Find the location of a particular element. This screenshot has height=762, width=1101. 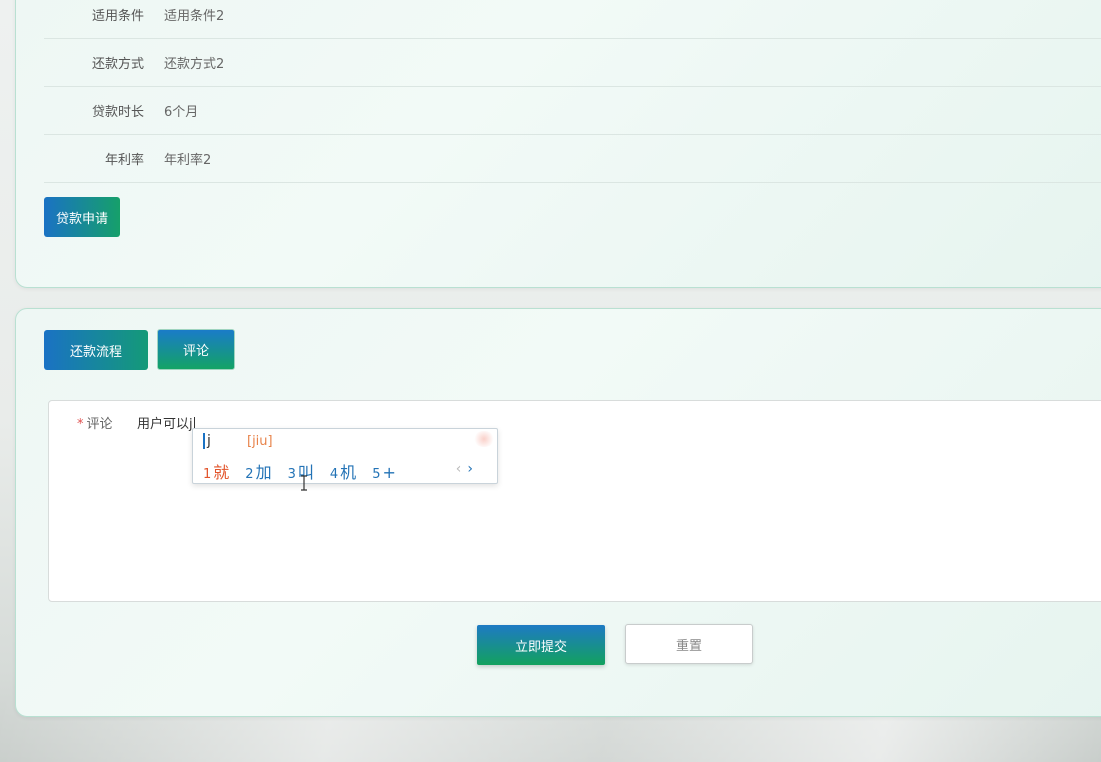

detail-row-duration: 贷款时长 6个月 is located at coordinates (572, 111).